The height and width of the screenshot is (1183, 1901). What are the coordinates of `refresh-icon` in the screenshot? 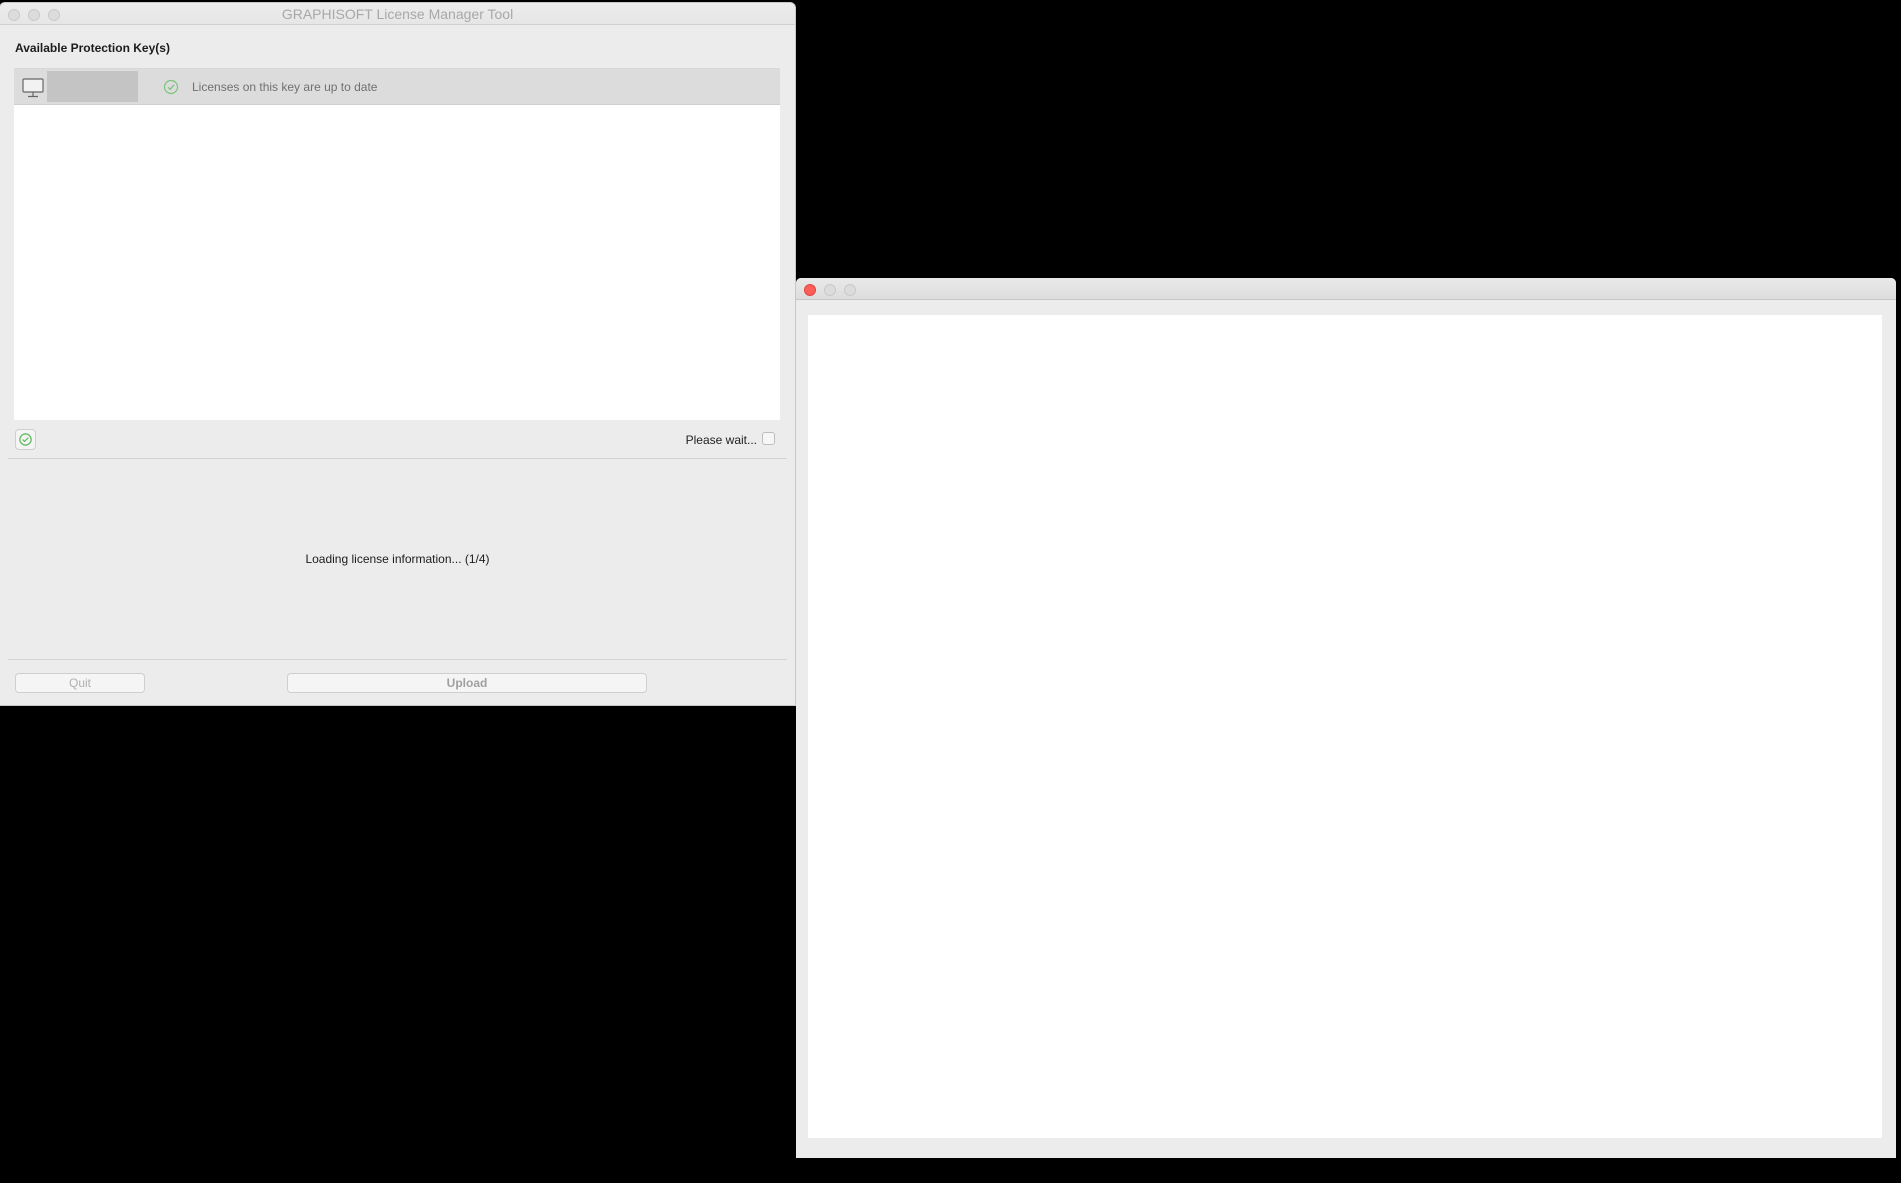 It's located at (25, 439).